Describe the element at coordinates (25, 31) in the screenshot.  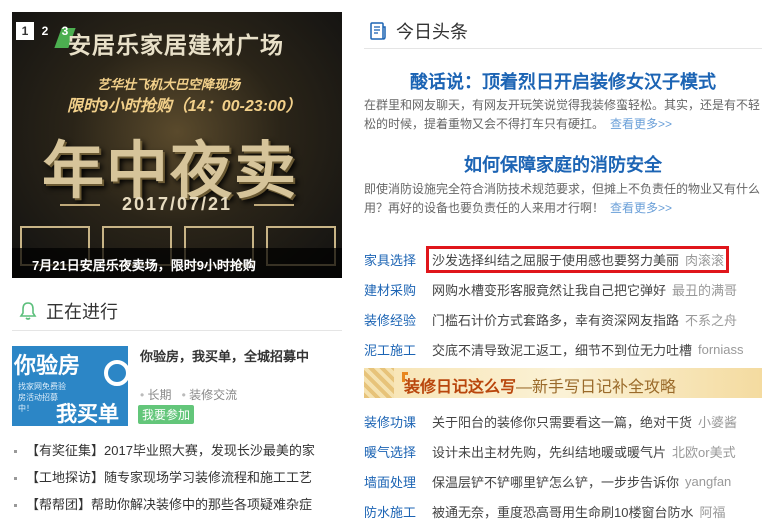
I see `slide-dot: 1` at that location.